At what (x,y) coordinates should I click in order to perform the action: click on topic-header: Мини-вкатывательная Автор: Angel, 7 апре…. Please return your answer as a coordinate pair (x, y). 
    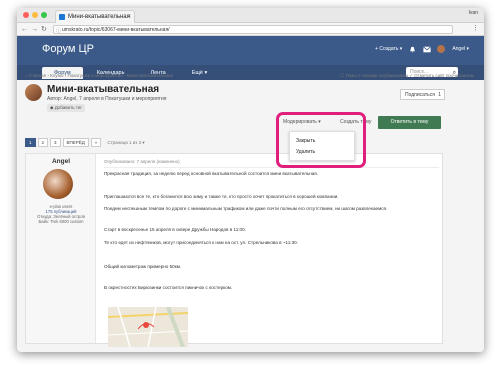
    Looking at the image, I should click on (235, 99).